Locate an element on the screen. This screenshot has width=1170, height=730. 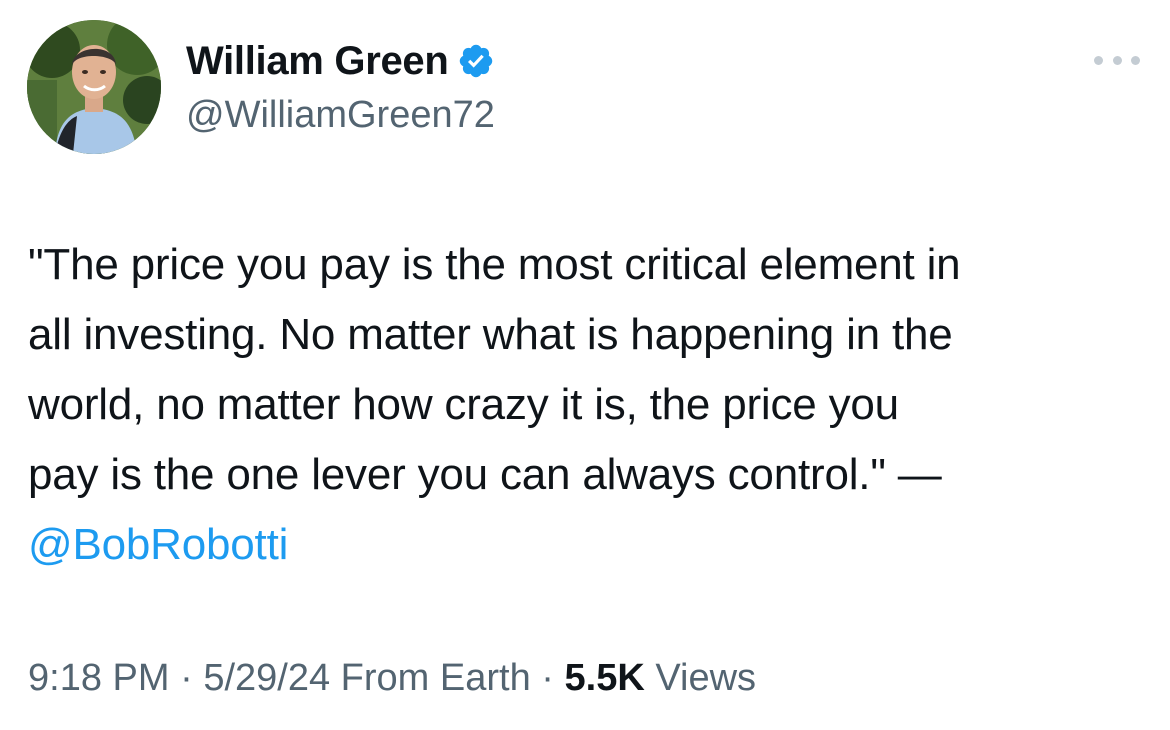
avatar is located at coordinates (94, 87).